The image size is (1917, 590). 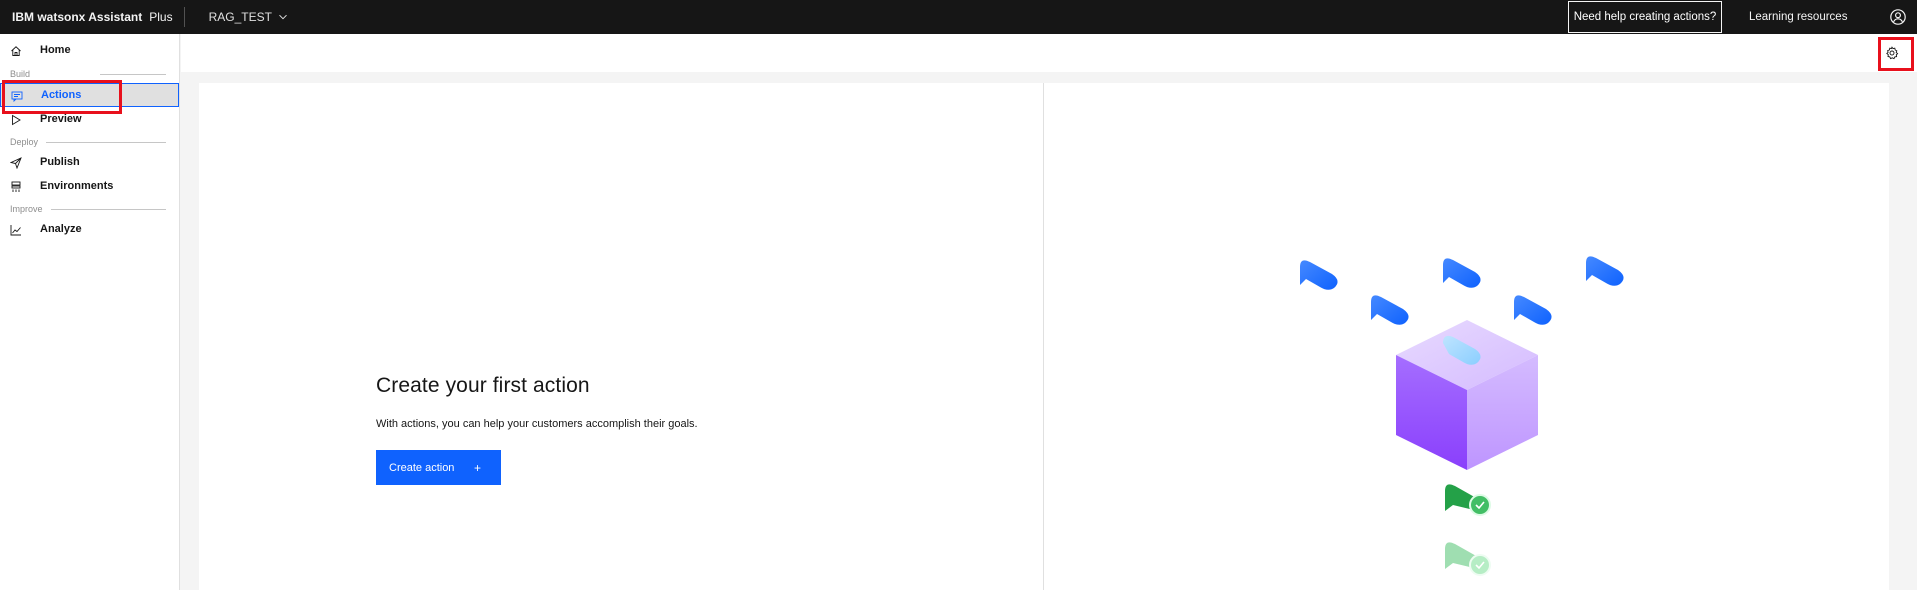 I want to click on sidebar-item-label: Analyze, so click(x=61, y=229).